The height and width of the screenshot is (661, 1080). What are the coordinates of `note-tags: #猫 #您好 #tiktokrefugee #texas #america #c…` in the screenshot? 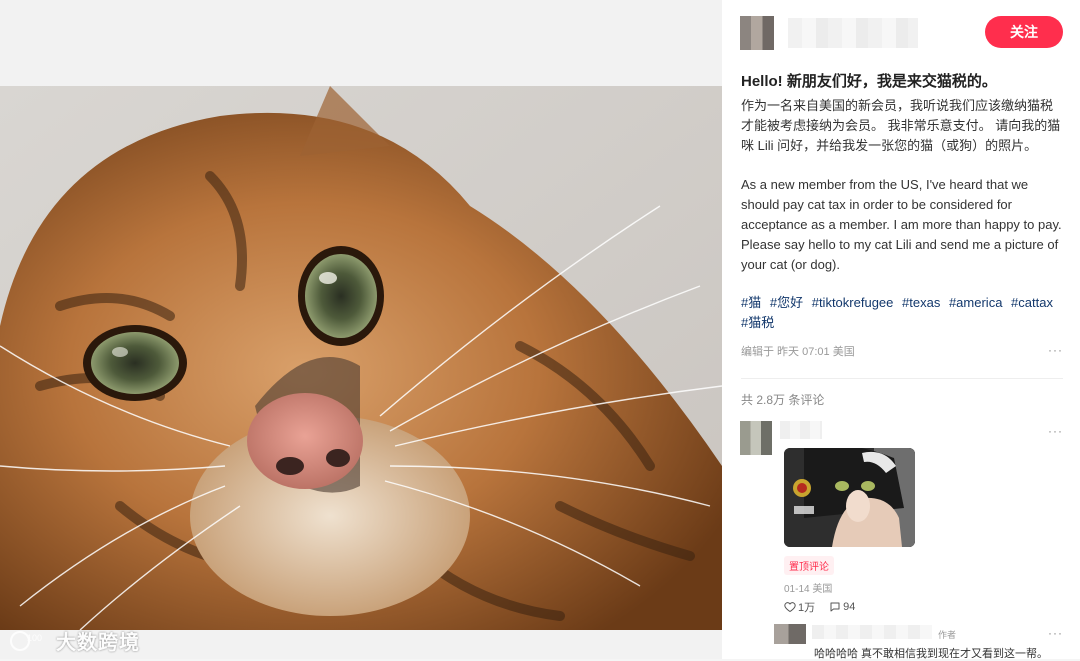 It's located at (902, 313).